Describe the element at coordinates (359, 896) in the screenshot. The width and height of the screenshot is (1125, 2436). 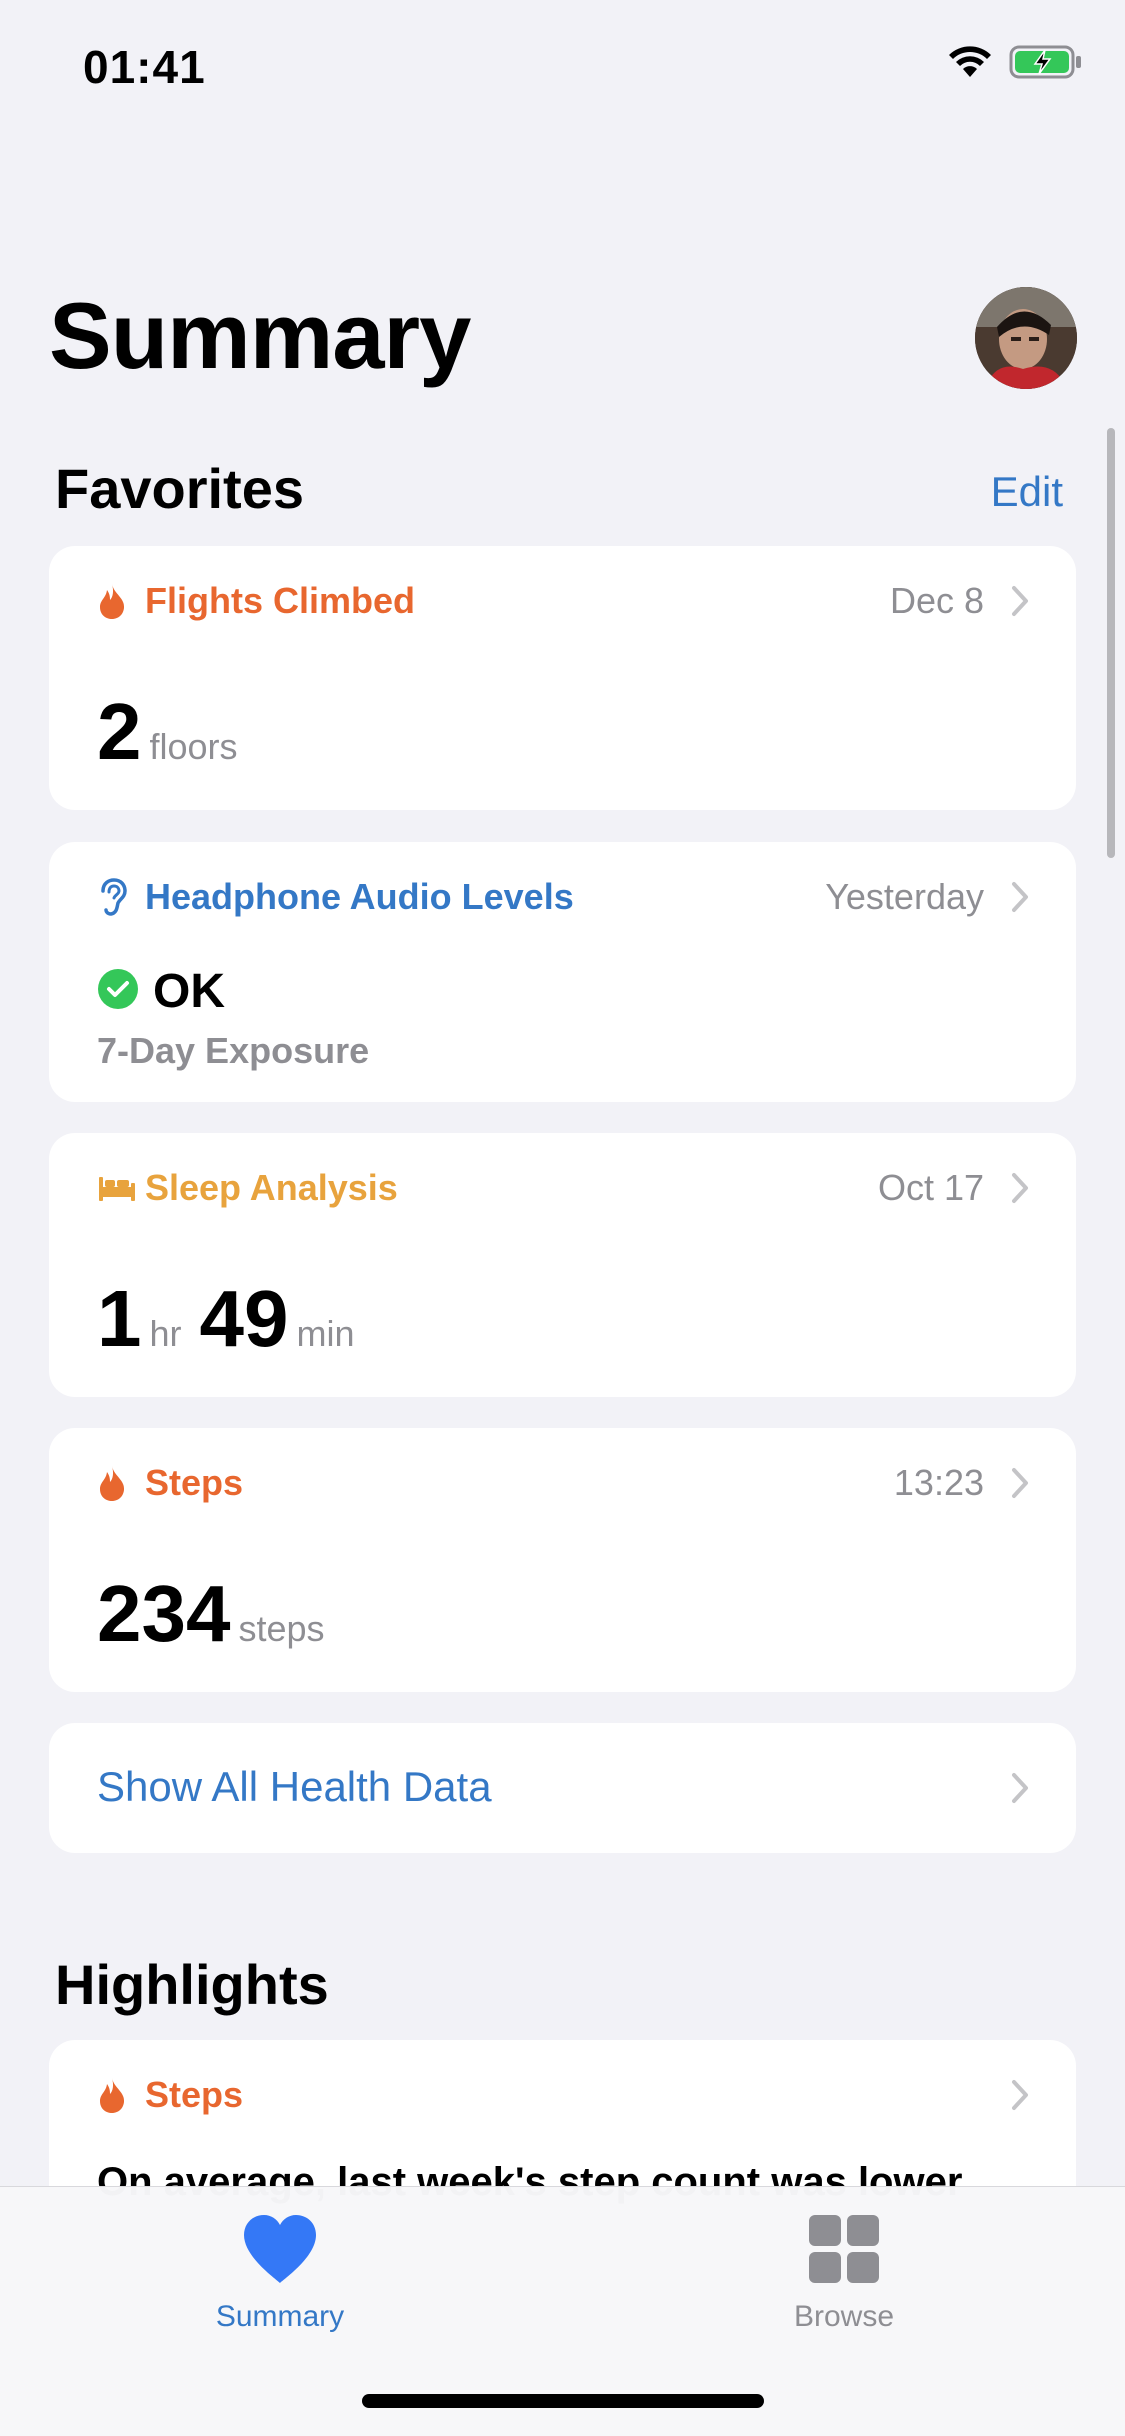
I see `card-title: Headphone Audio Levels` at that location.